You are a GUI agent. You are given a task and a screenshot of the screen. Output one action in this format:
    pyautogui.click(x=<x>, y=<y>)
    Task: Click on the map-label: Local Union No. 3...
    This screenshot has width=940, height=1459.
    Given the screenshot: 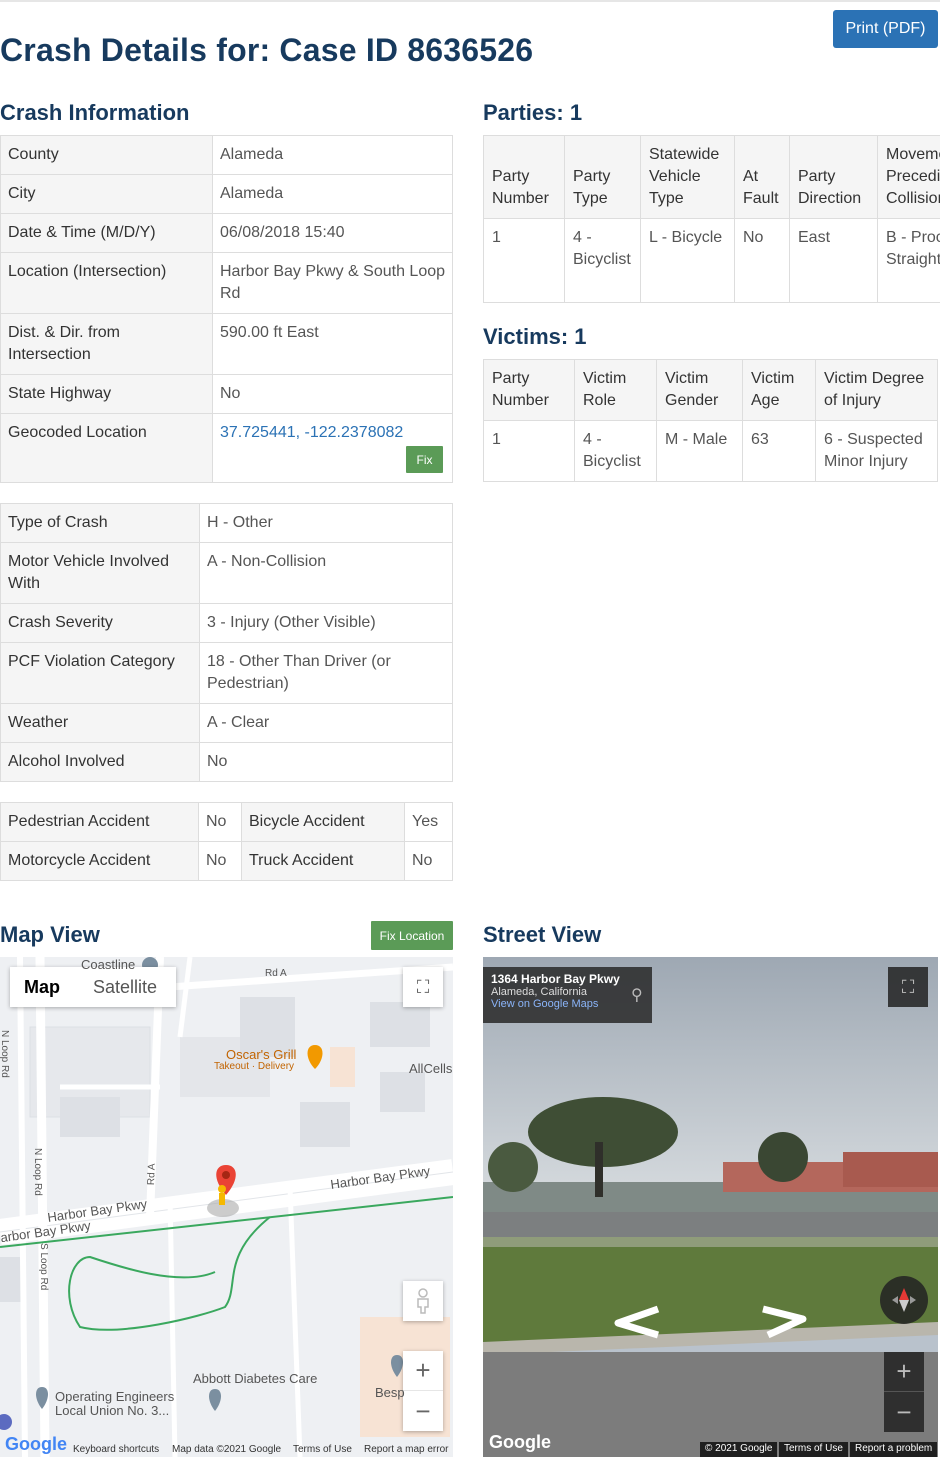 What is the action you would take?
    pyautogui.click(x=112, y=1410)
    